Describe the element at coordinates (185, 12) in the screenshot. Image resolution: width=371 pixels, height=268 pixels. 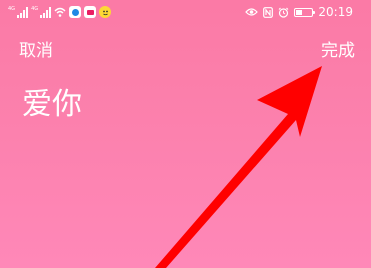
I see `status-bar: 4G 4G 20:19` at that location.